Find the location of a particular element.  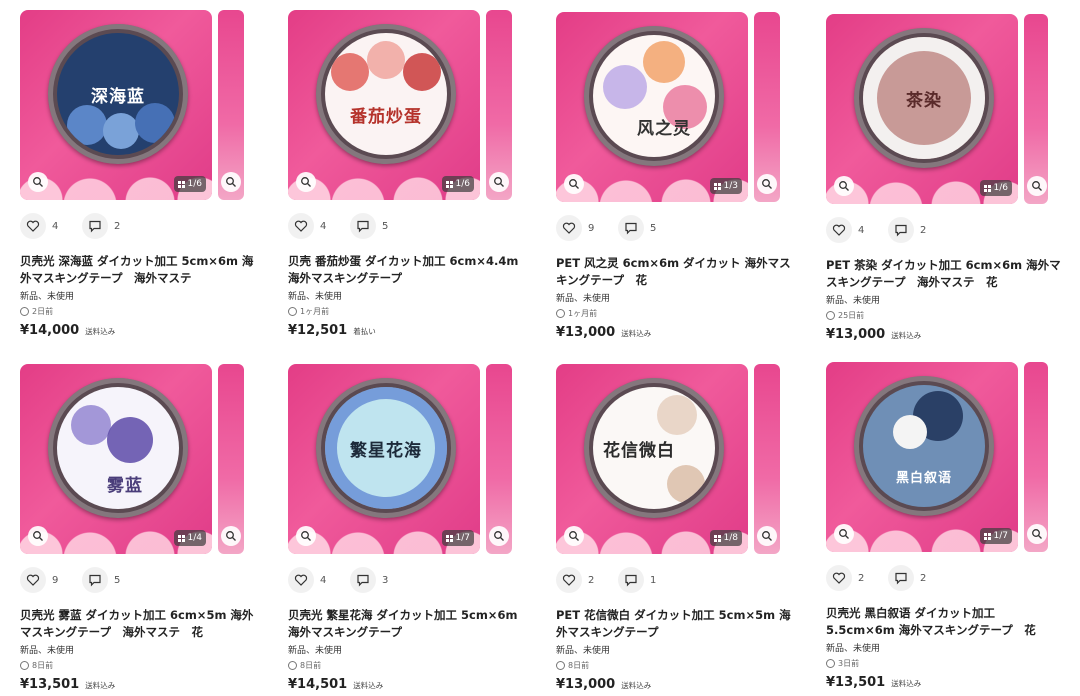

product-image: 雾蓝 1/4 is located at coordinates (145, 461).